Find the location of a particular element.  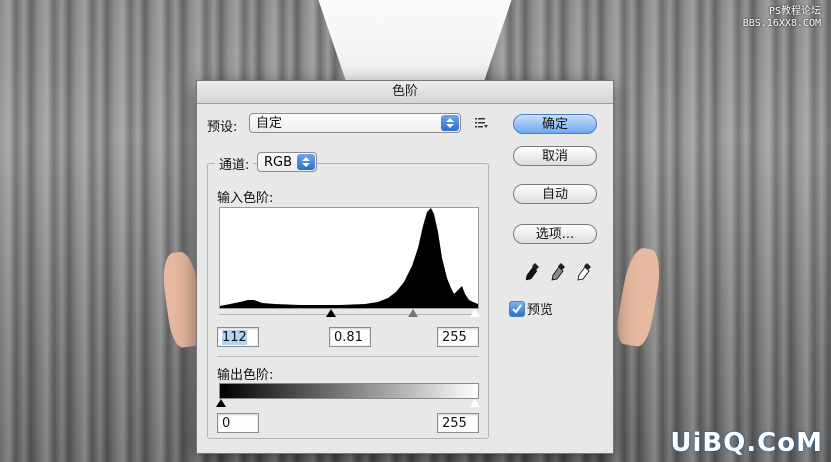

input-black-field: 112 is located at coordinates (238, 337).